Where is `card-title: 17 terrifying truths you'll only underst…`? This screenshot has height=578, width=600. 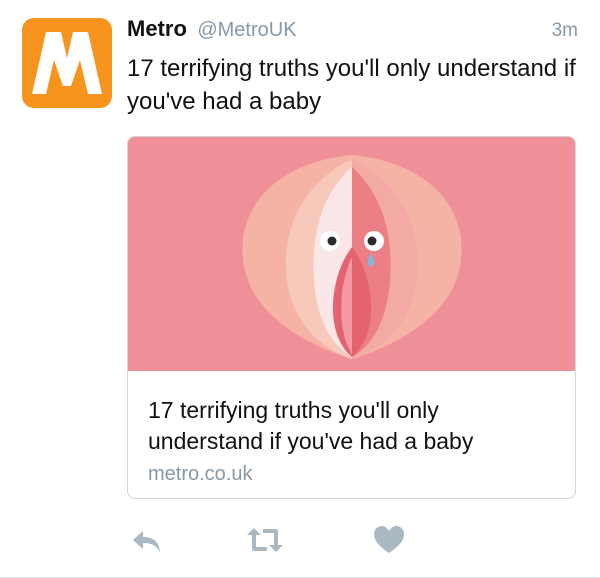 card-title: 17 terrifying truths you'll only underst… is located at coordinates (353, 426).